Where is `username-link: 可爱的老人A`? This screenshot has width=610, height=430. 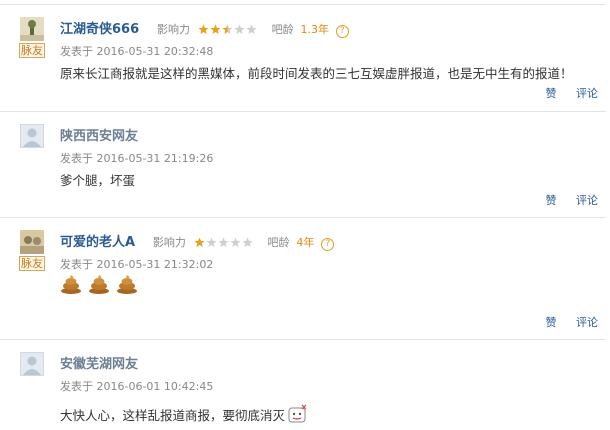 username-link: 可爱的老人A is located at coordinates (97, 242).